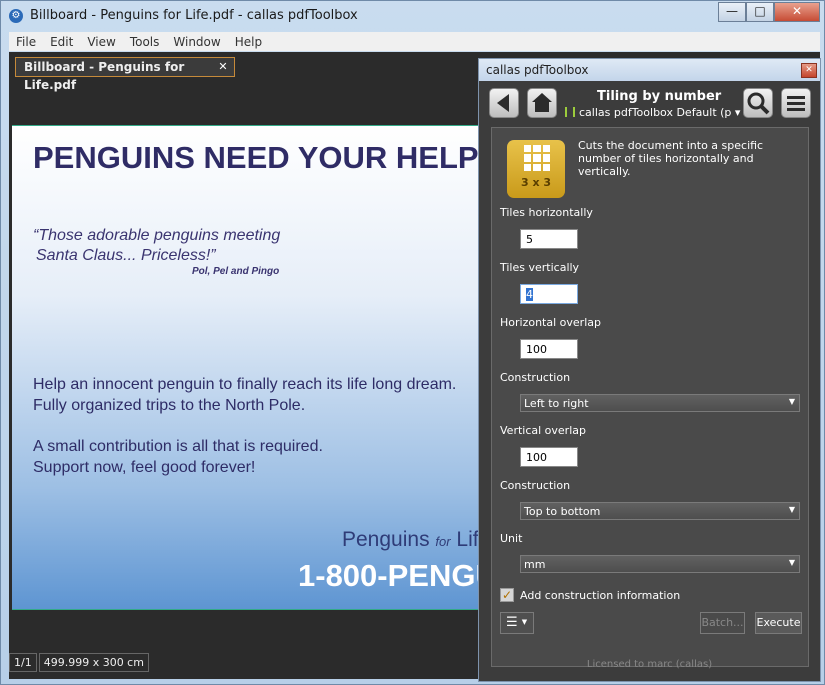 The width and height of the screenshot is (825, 685). Describe the element at coordinates (540, 267) in the screenshot. I see `tiles-vertically-label: Tiles vertically` at that location.